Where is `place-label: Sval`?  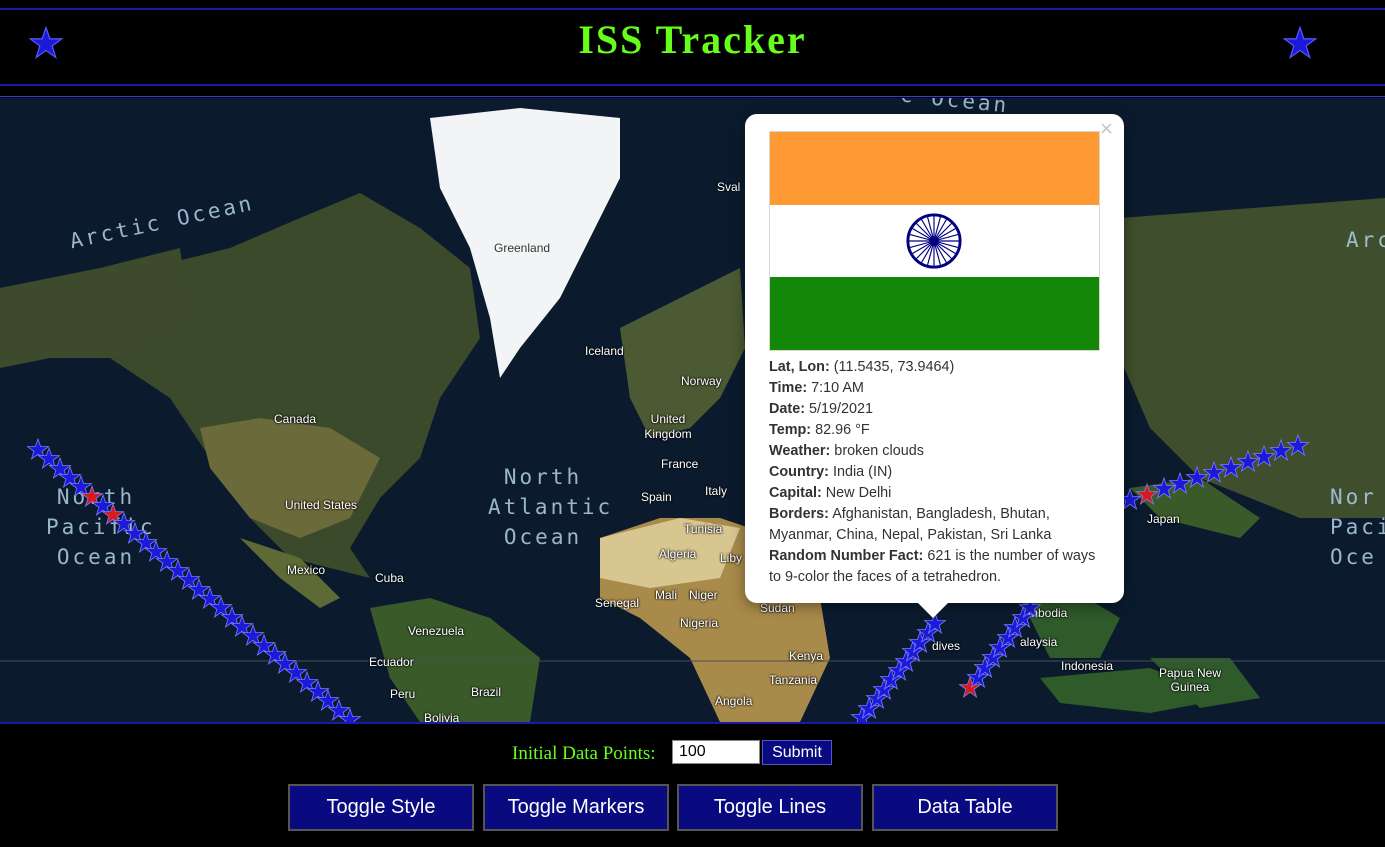 place-label: Sval is located at coordinates (729, 187).